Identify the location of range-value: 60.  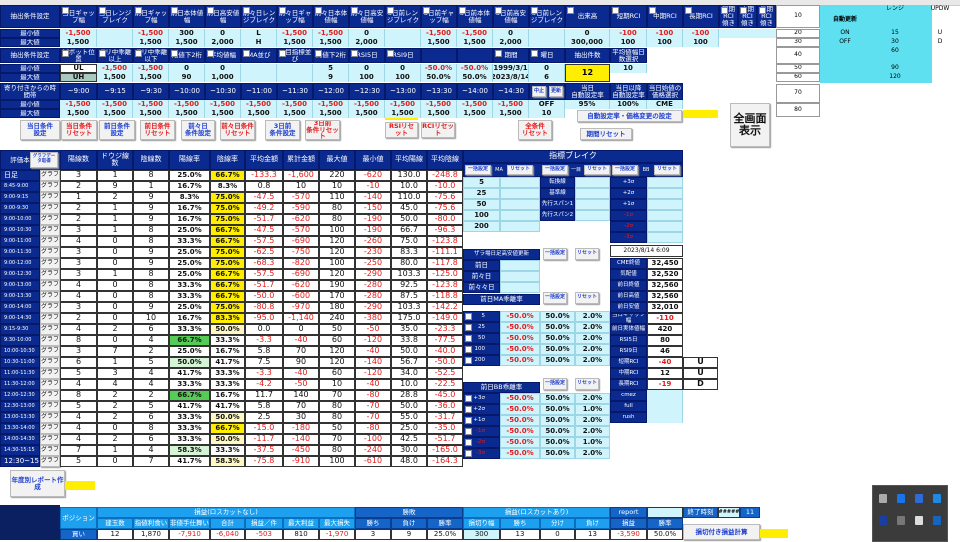
(895, 51).